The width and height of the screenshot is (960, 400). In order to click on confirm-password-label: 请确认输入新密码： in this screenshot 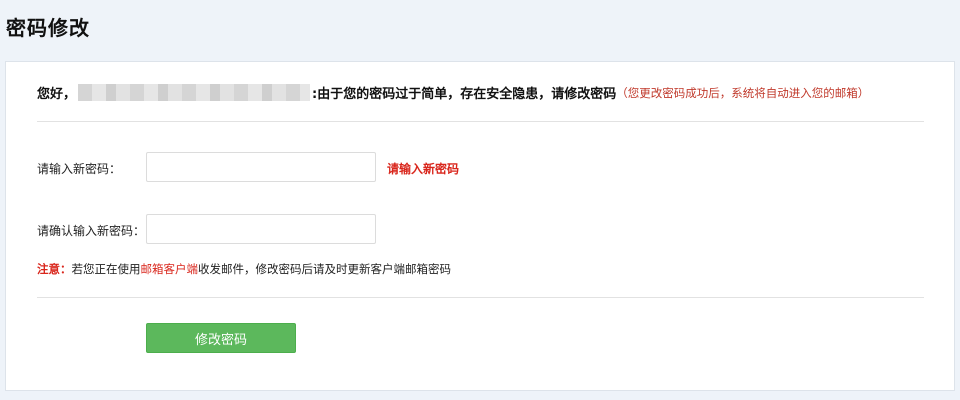, I will do `click(91, 231)`.